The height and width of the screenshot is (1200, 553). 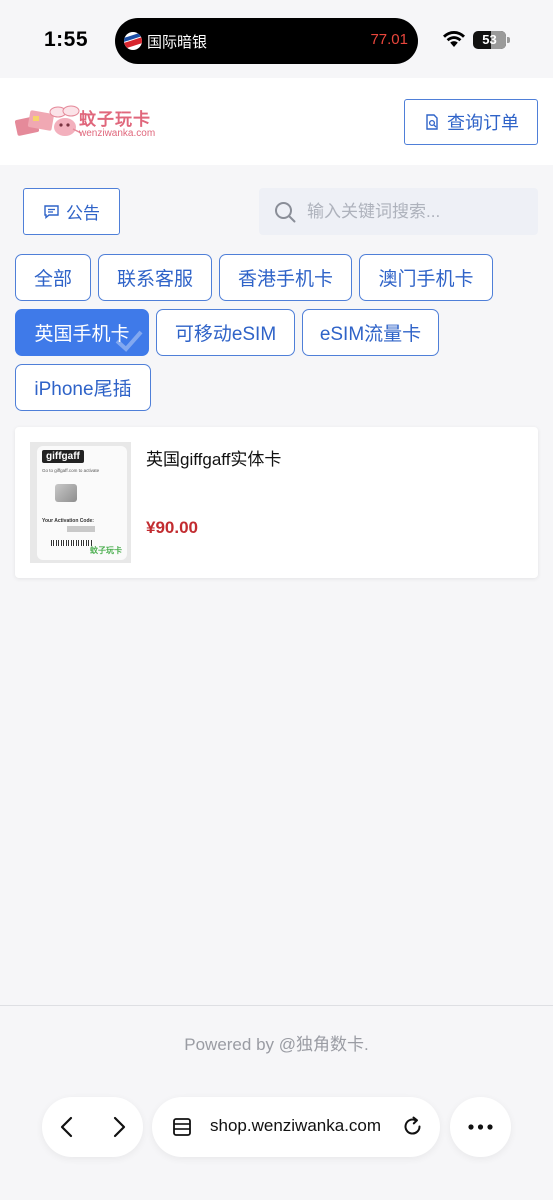 I want to click on category-chip-label: iPhone尾插, so click(x=83, y=389).